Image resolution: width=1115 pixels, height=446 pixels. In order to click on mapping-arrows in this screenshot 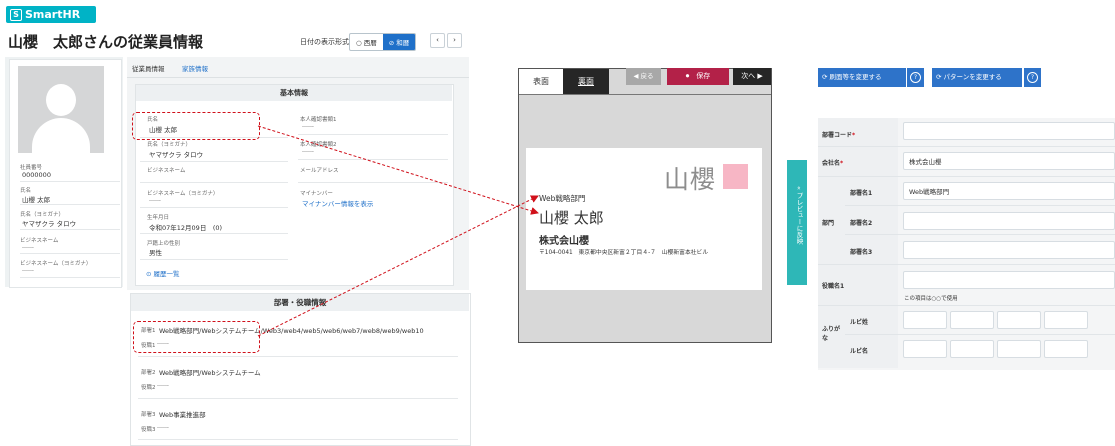, I will do `click(398, 231)`.